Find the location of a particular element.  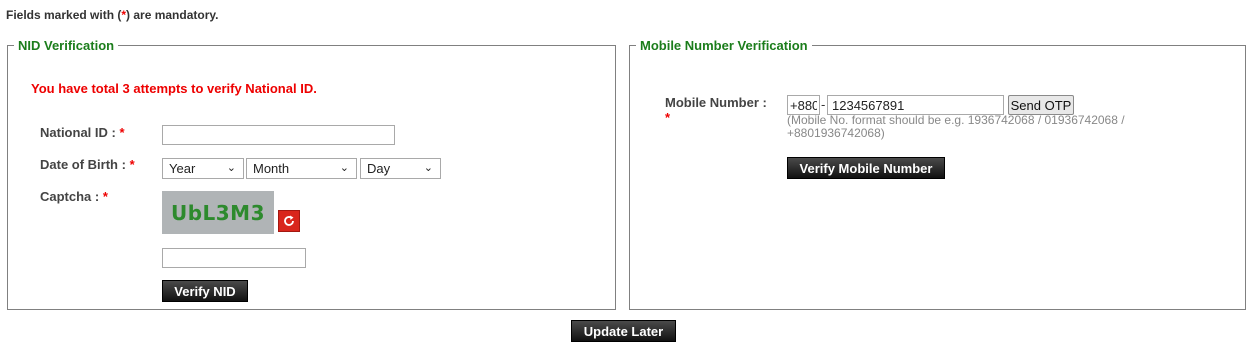

country-code-input is located at coordinates (803, 105).